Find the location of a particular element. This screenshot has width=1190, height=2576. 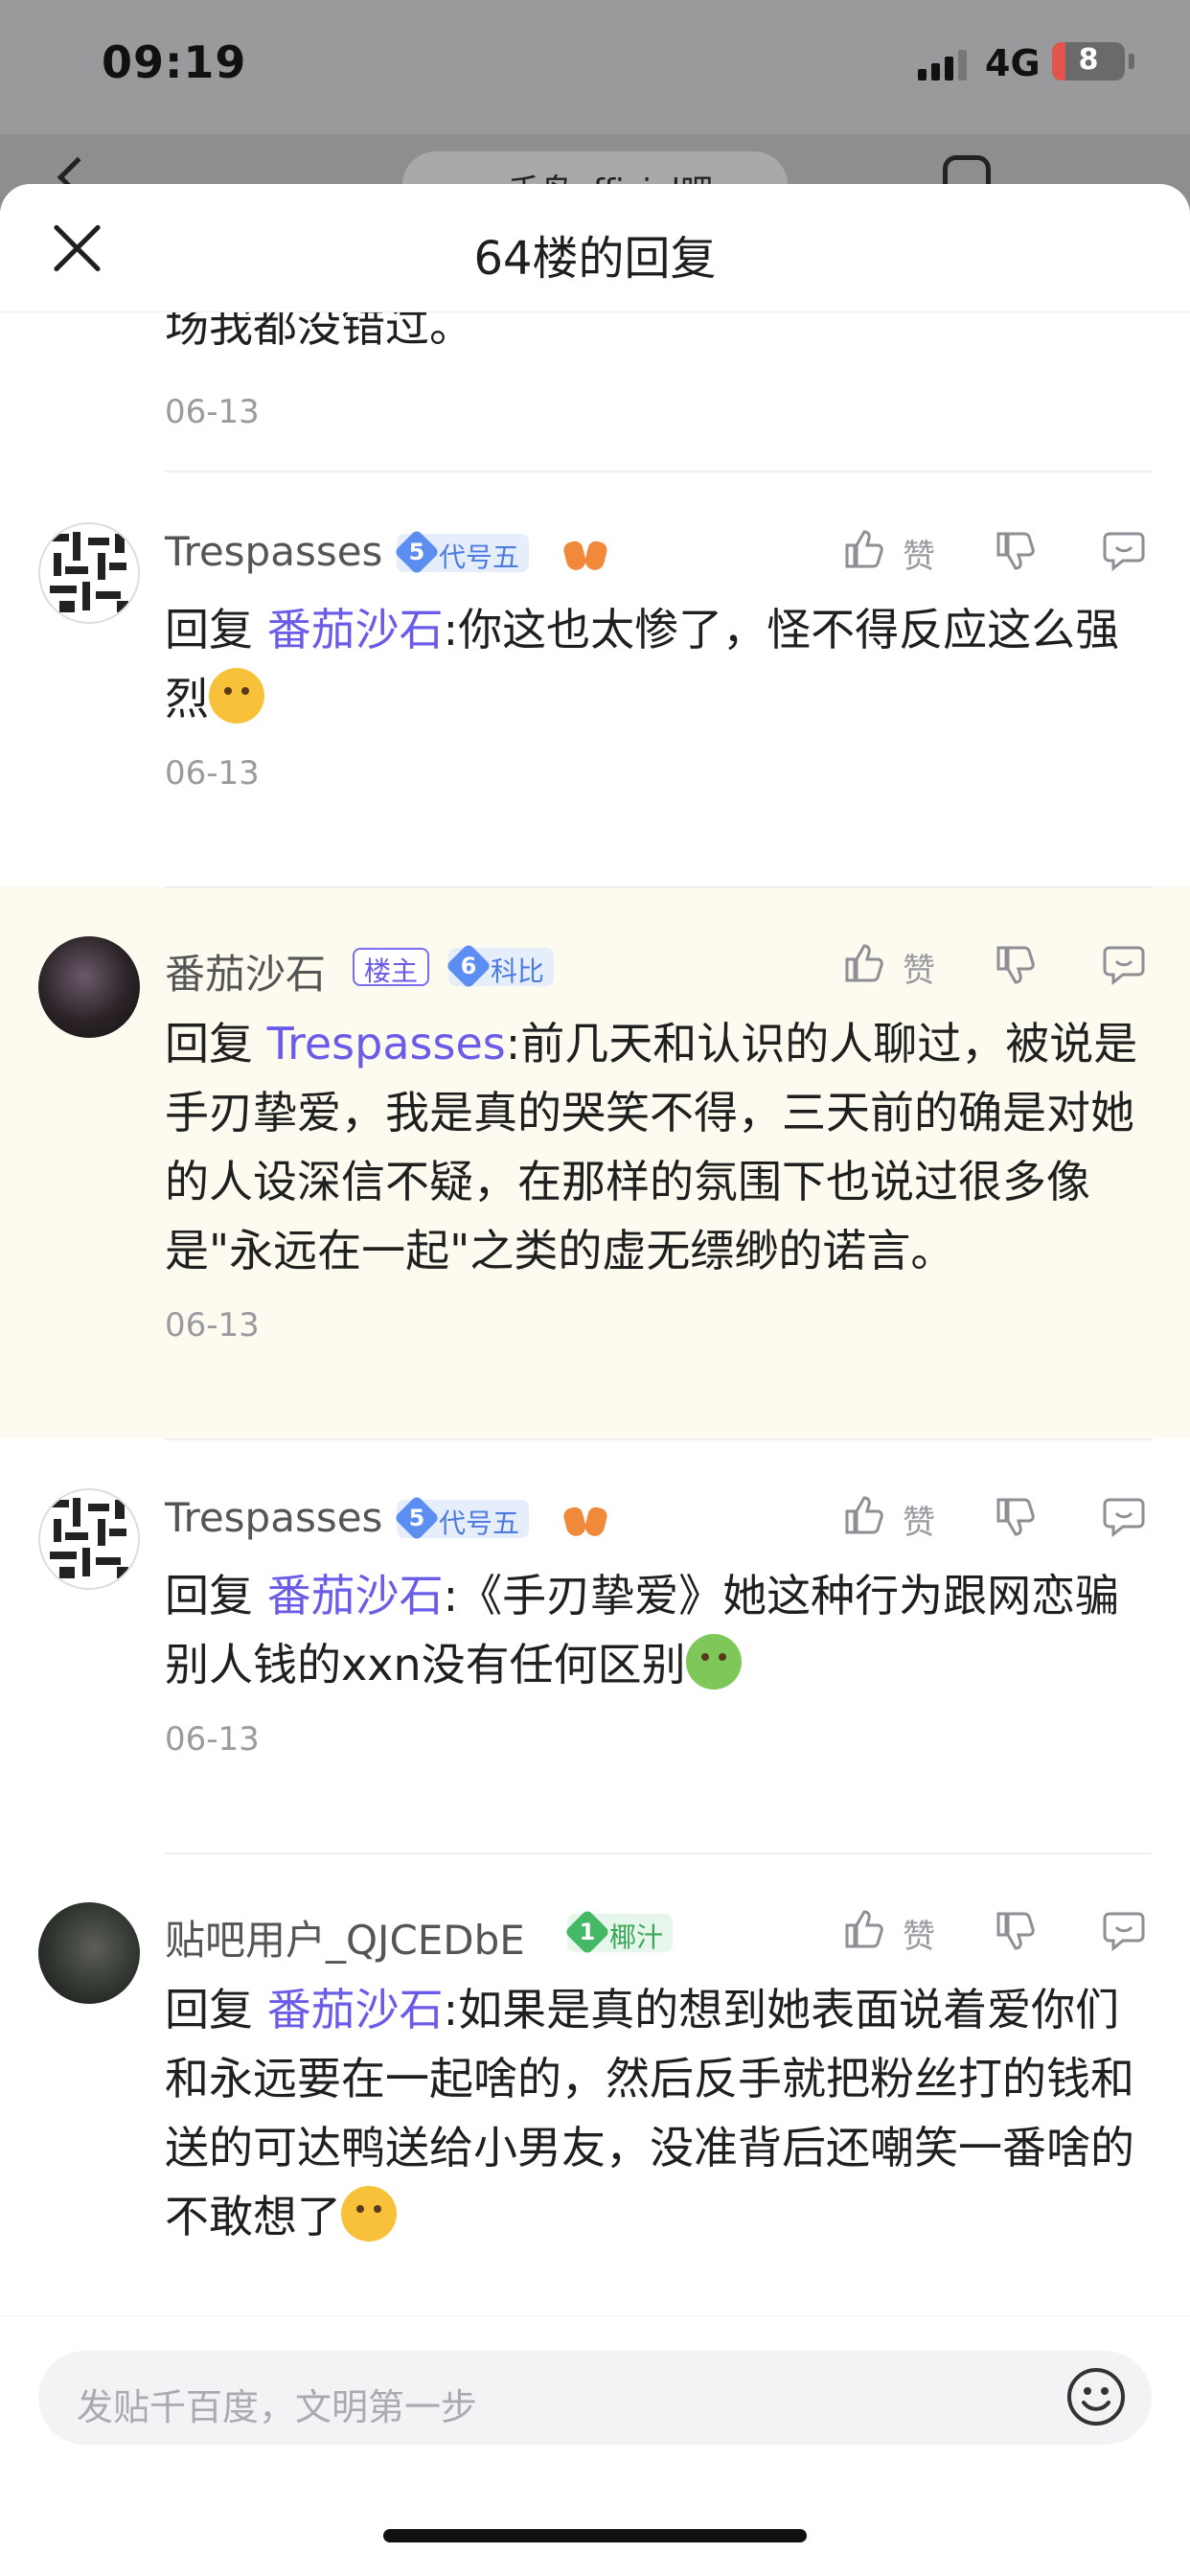

battery-level: 8 is located at coordinates (1089, 60).